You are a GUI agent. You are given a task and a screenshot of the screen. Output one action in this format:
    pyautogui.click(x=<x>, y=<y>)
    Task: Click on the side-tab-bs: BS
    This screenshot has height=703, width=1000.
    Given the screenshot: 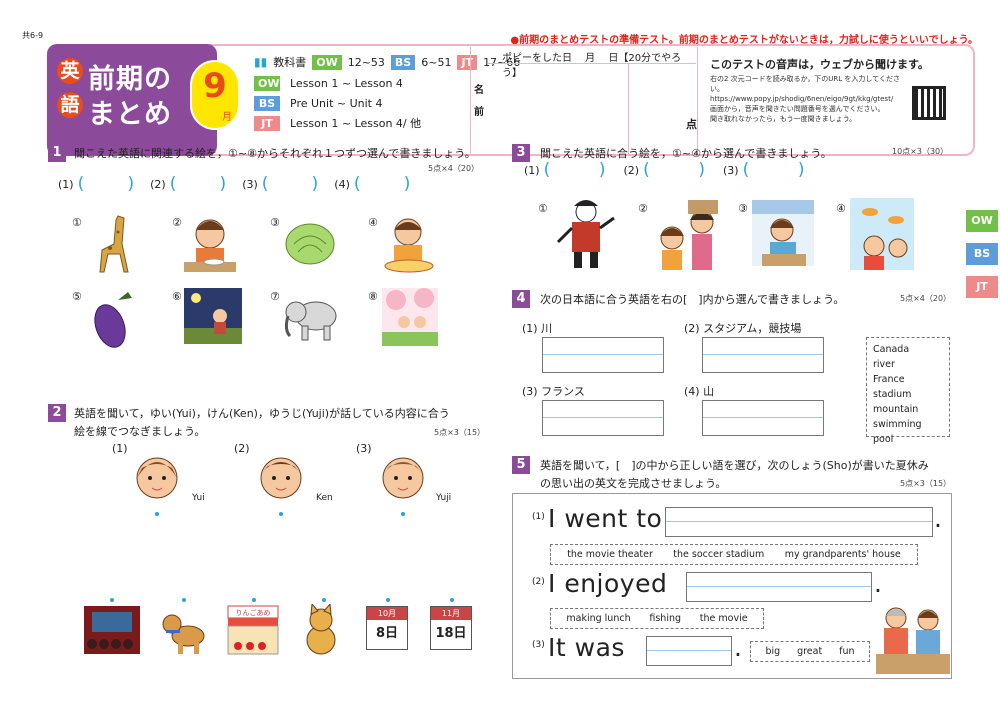 What is the action you would take?
    pyautogui.click(x=982, y=254)
    